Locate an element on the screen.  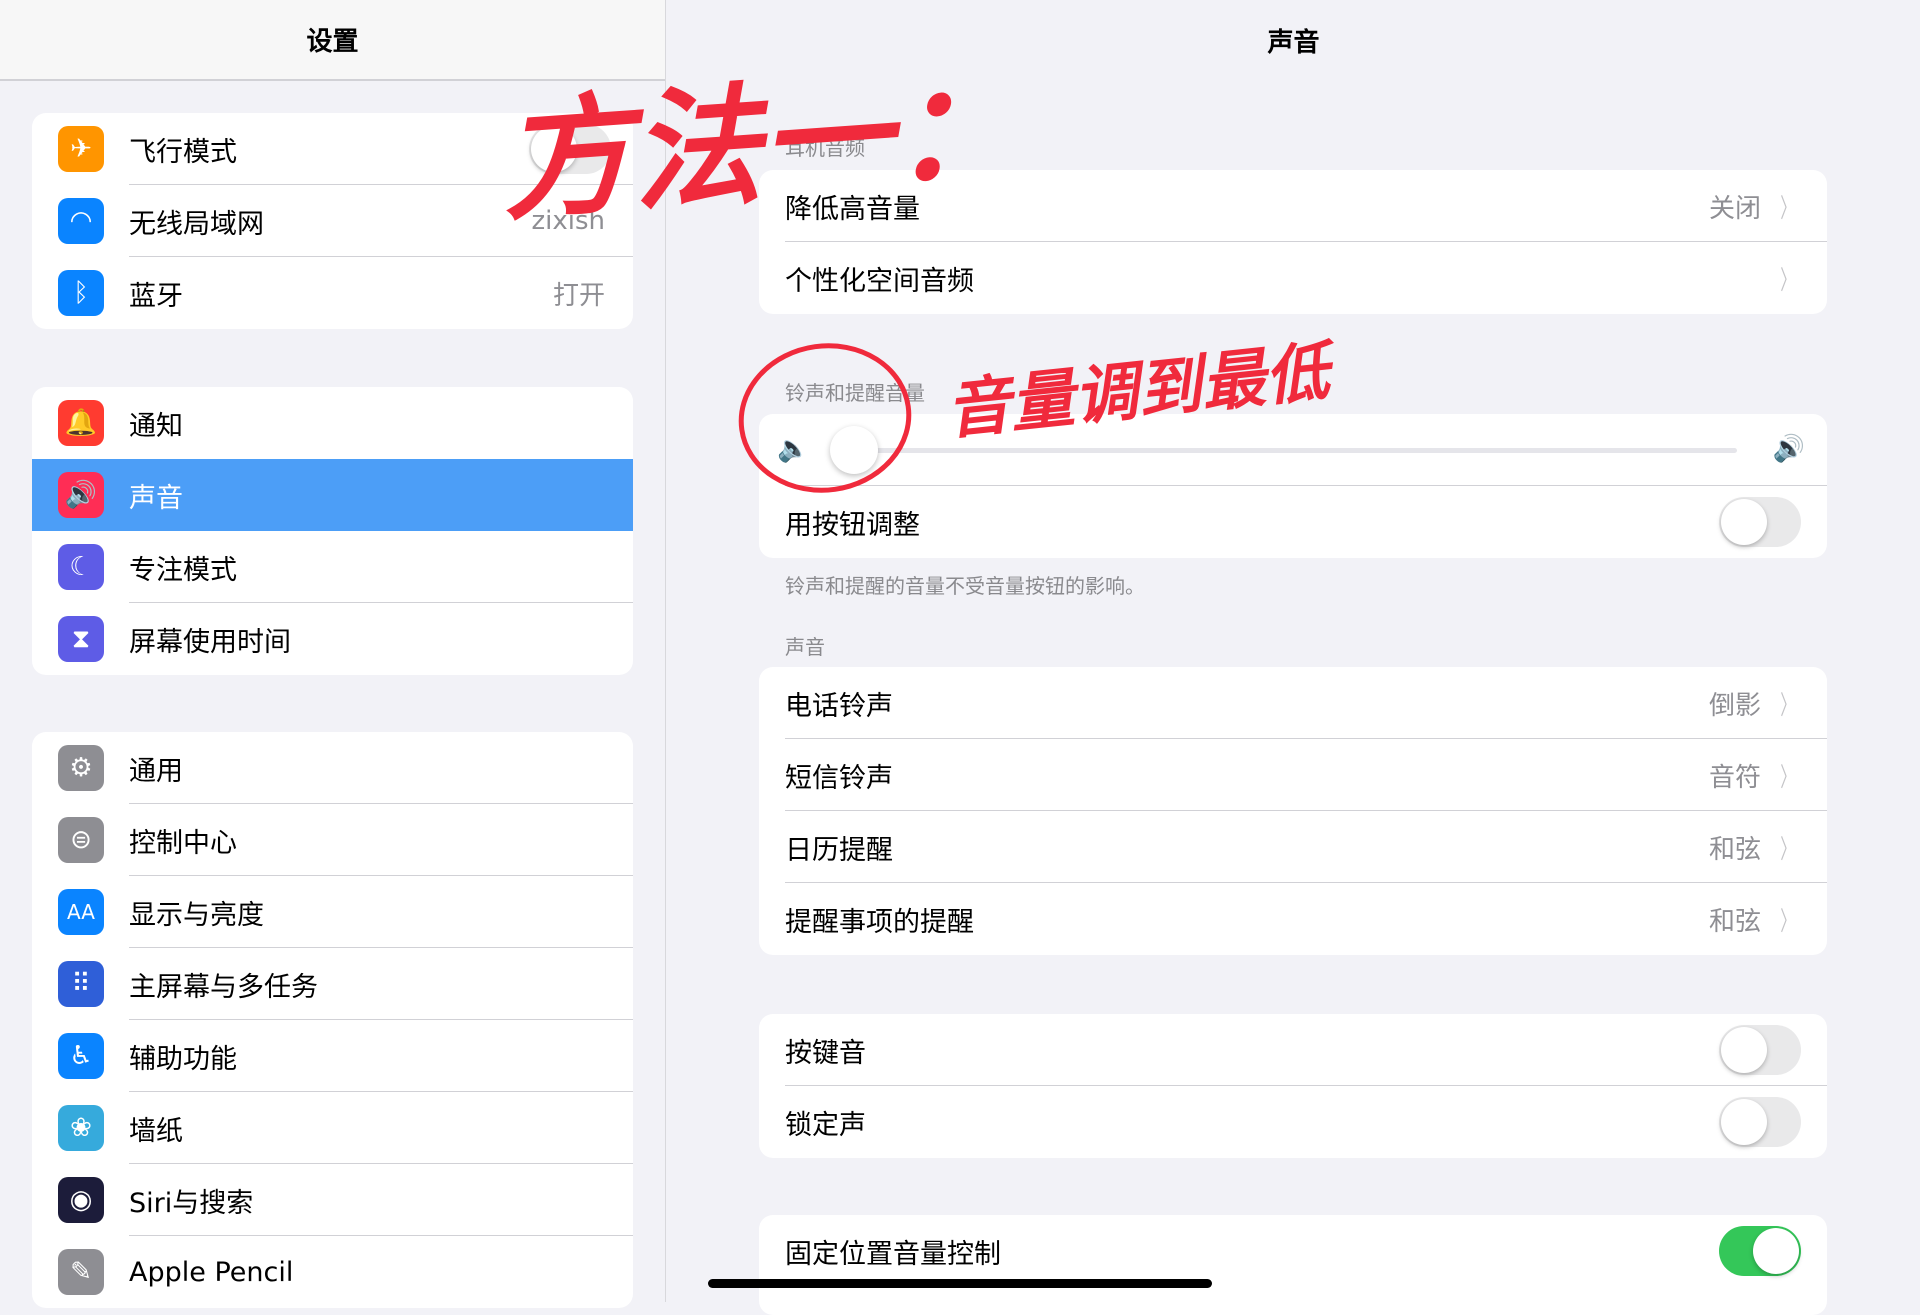
wifi-icon: ◠ is located at coordinates (81, 221).